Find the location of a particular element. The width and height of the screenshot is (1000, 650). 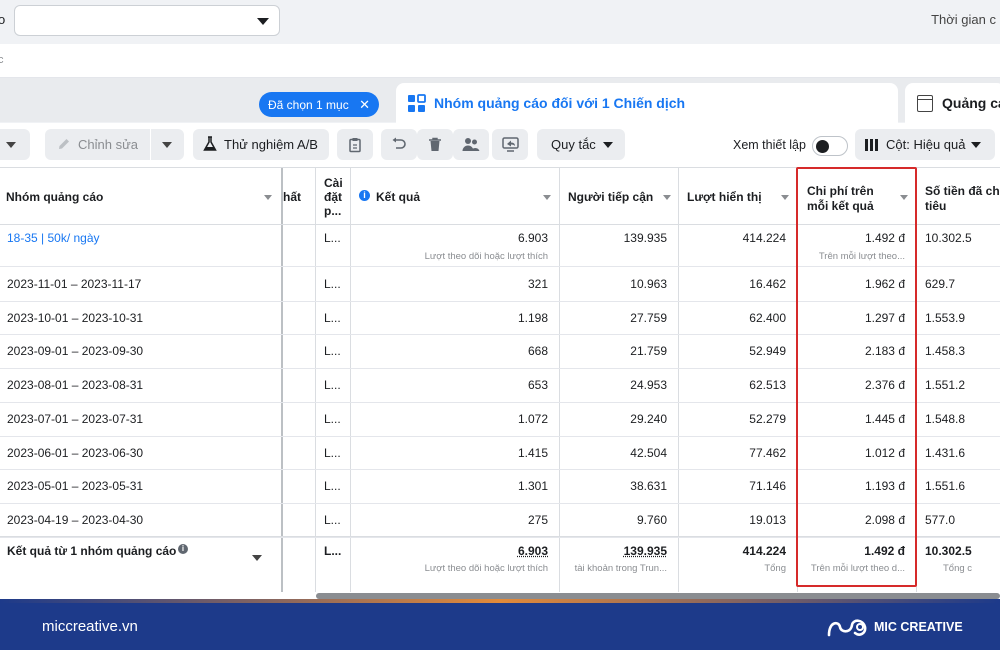

reach-cell: 42.504 is located at coordinates (648, 453).